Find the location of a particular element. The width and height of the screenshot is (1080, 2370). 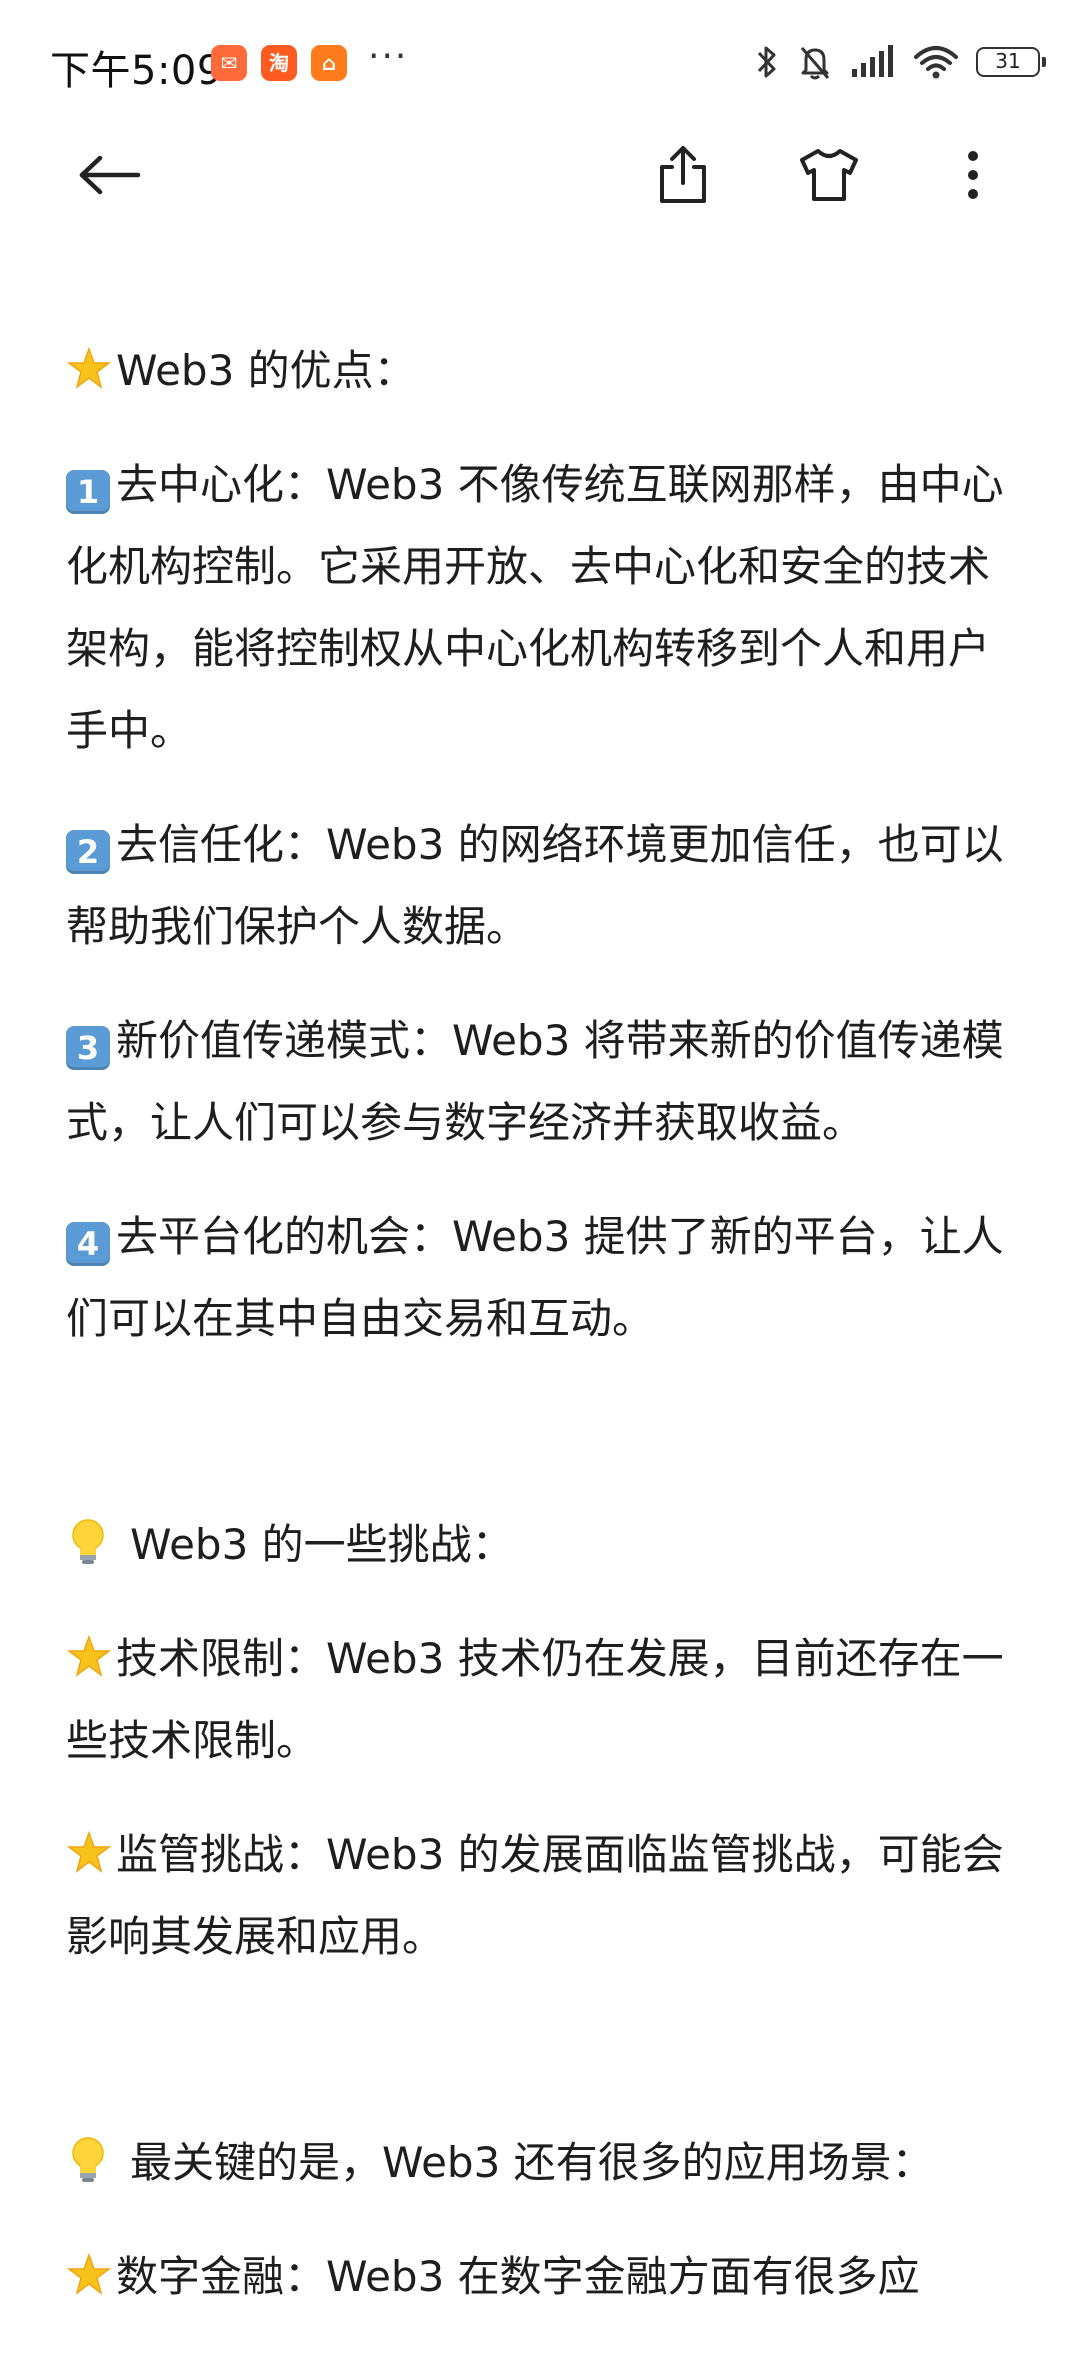

keycap-4-icon: 4 is located at coordinates (88, 1244).